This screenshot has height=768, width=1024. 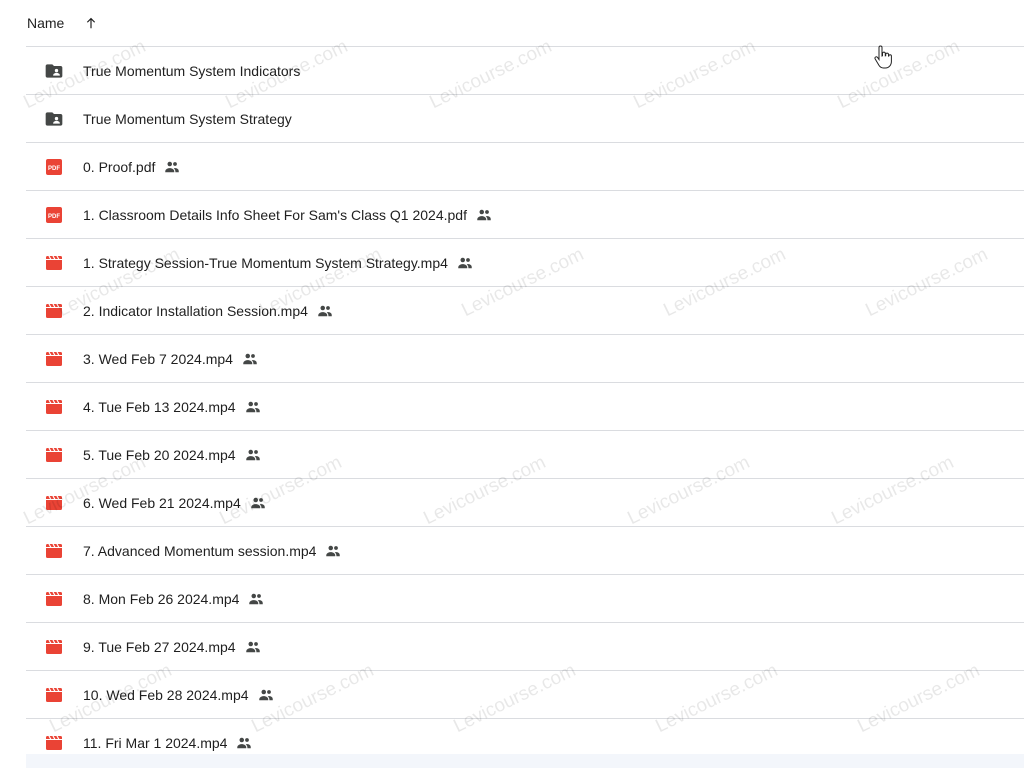 What do you see at coordinates (187, 118) in the screenshot?
I see `file-name: True Momentum System Strategy` at bounding box center [187, 118].